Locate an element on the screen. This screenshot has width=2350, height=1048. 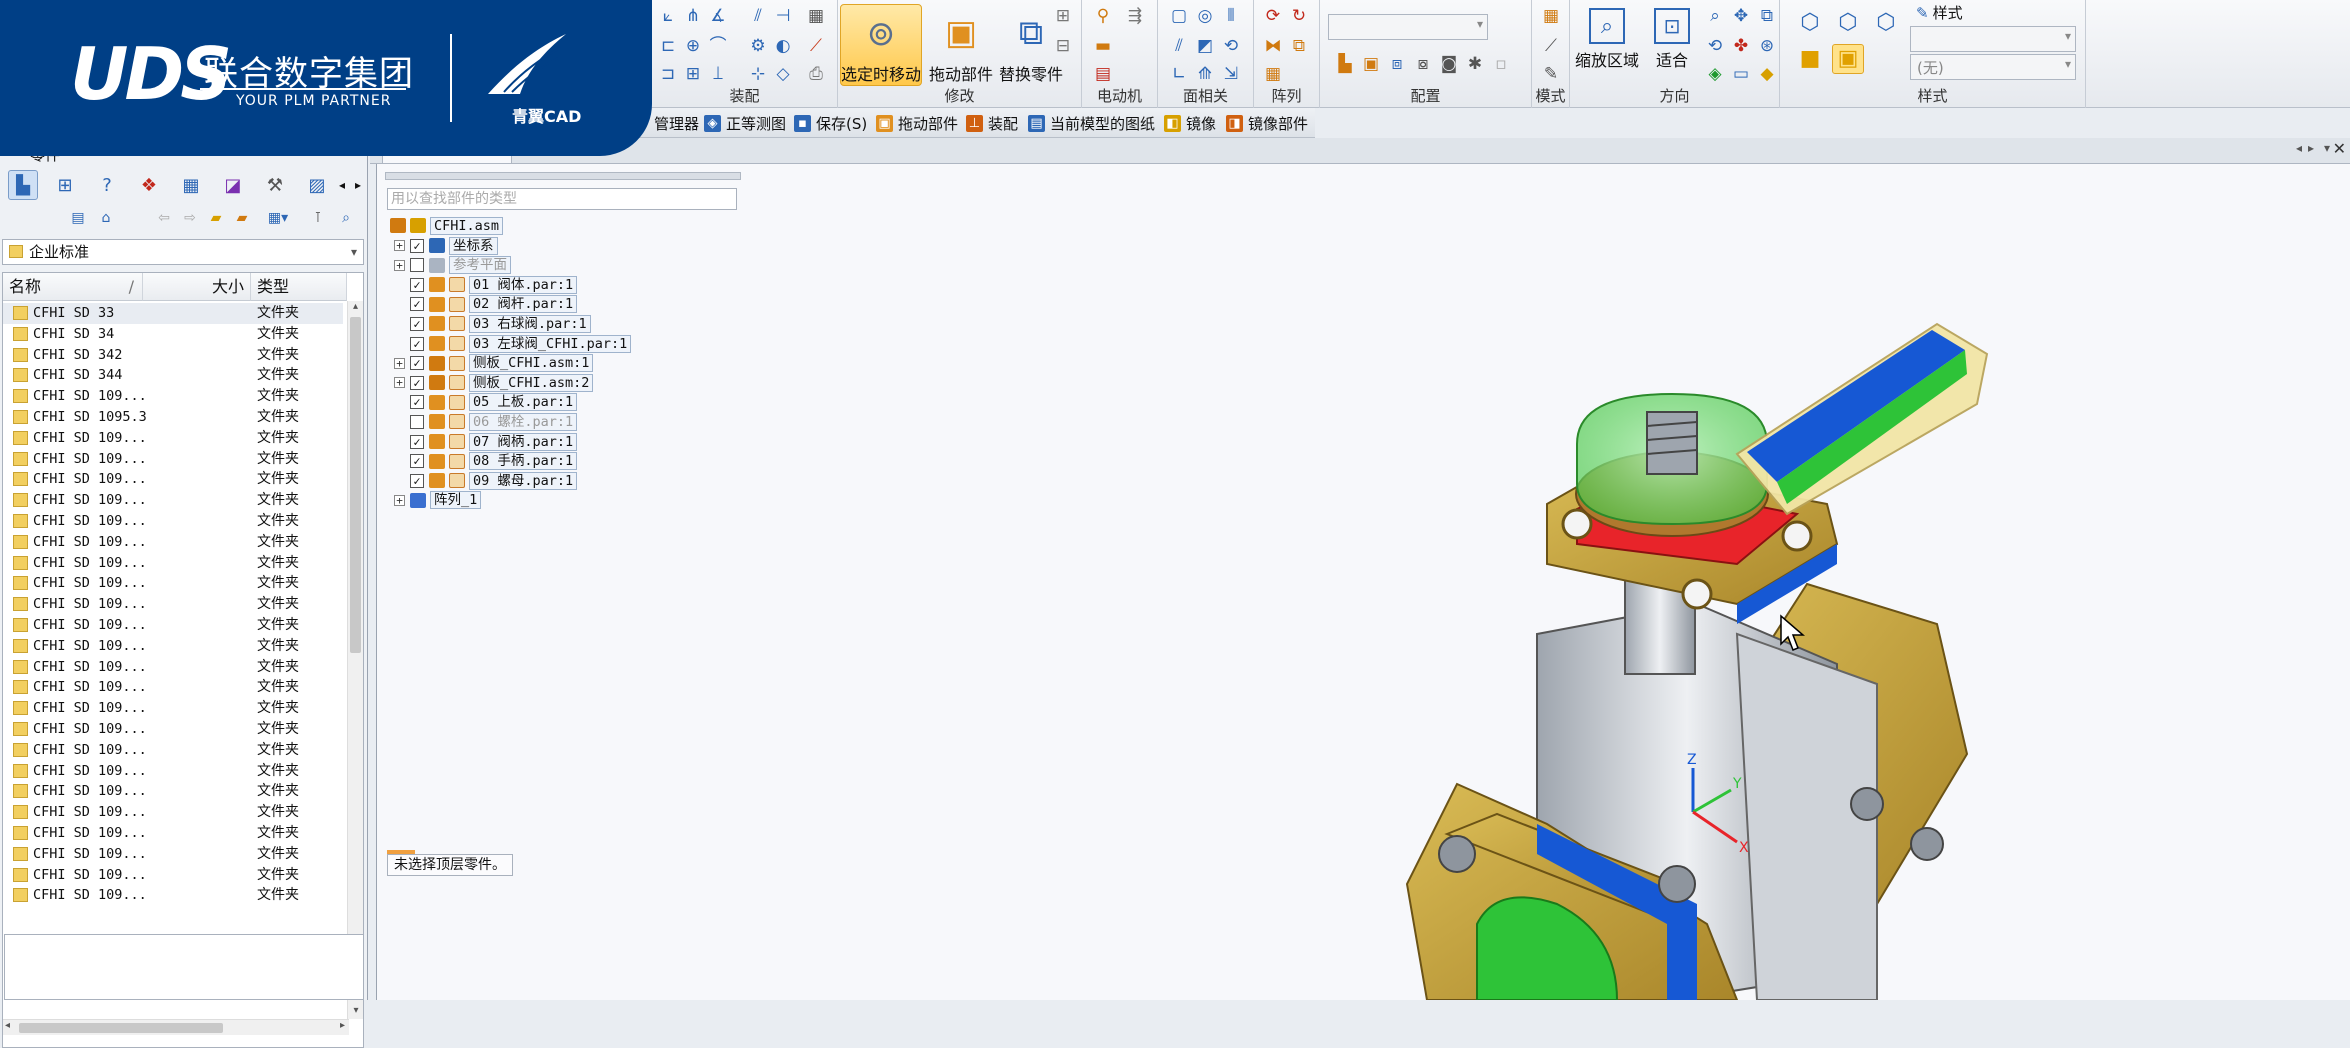
view-iso-icon: ⬡ is located at coordinates (1810, 23).